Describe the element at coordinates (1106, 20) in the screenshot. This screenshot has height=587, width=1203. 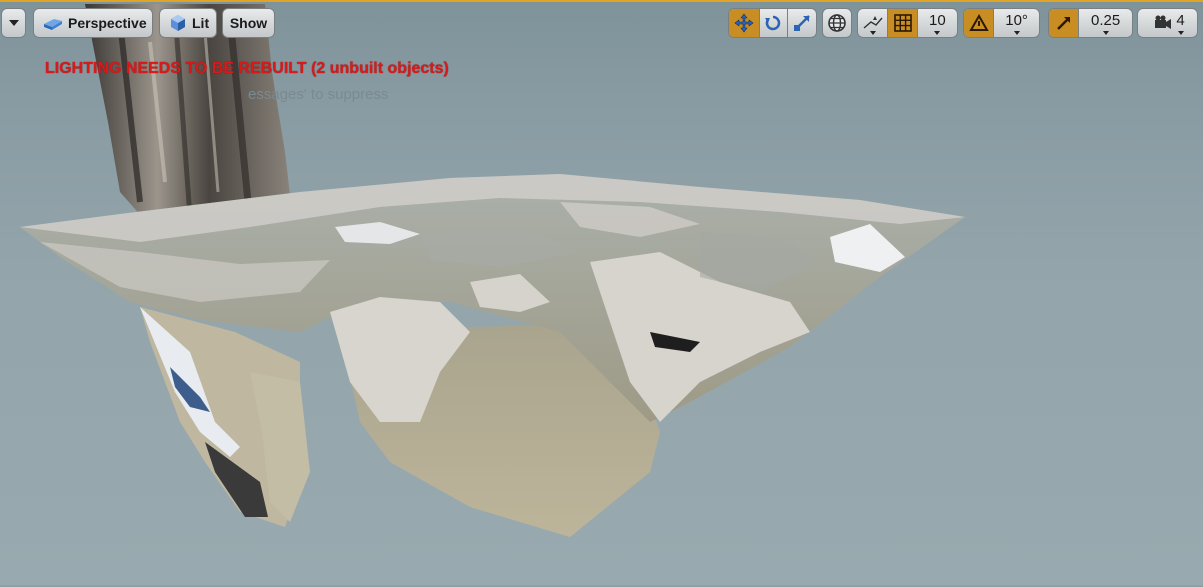
I see `scale-snap-value: 0.25` at that location.